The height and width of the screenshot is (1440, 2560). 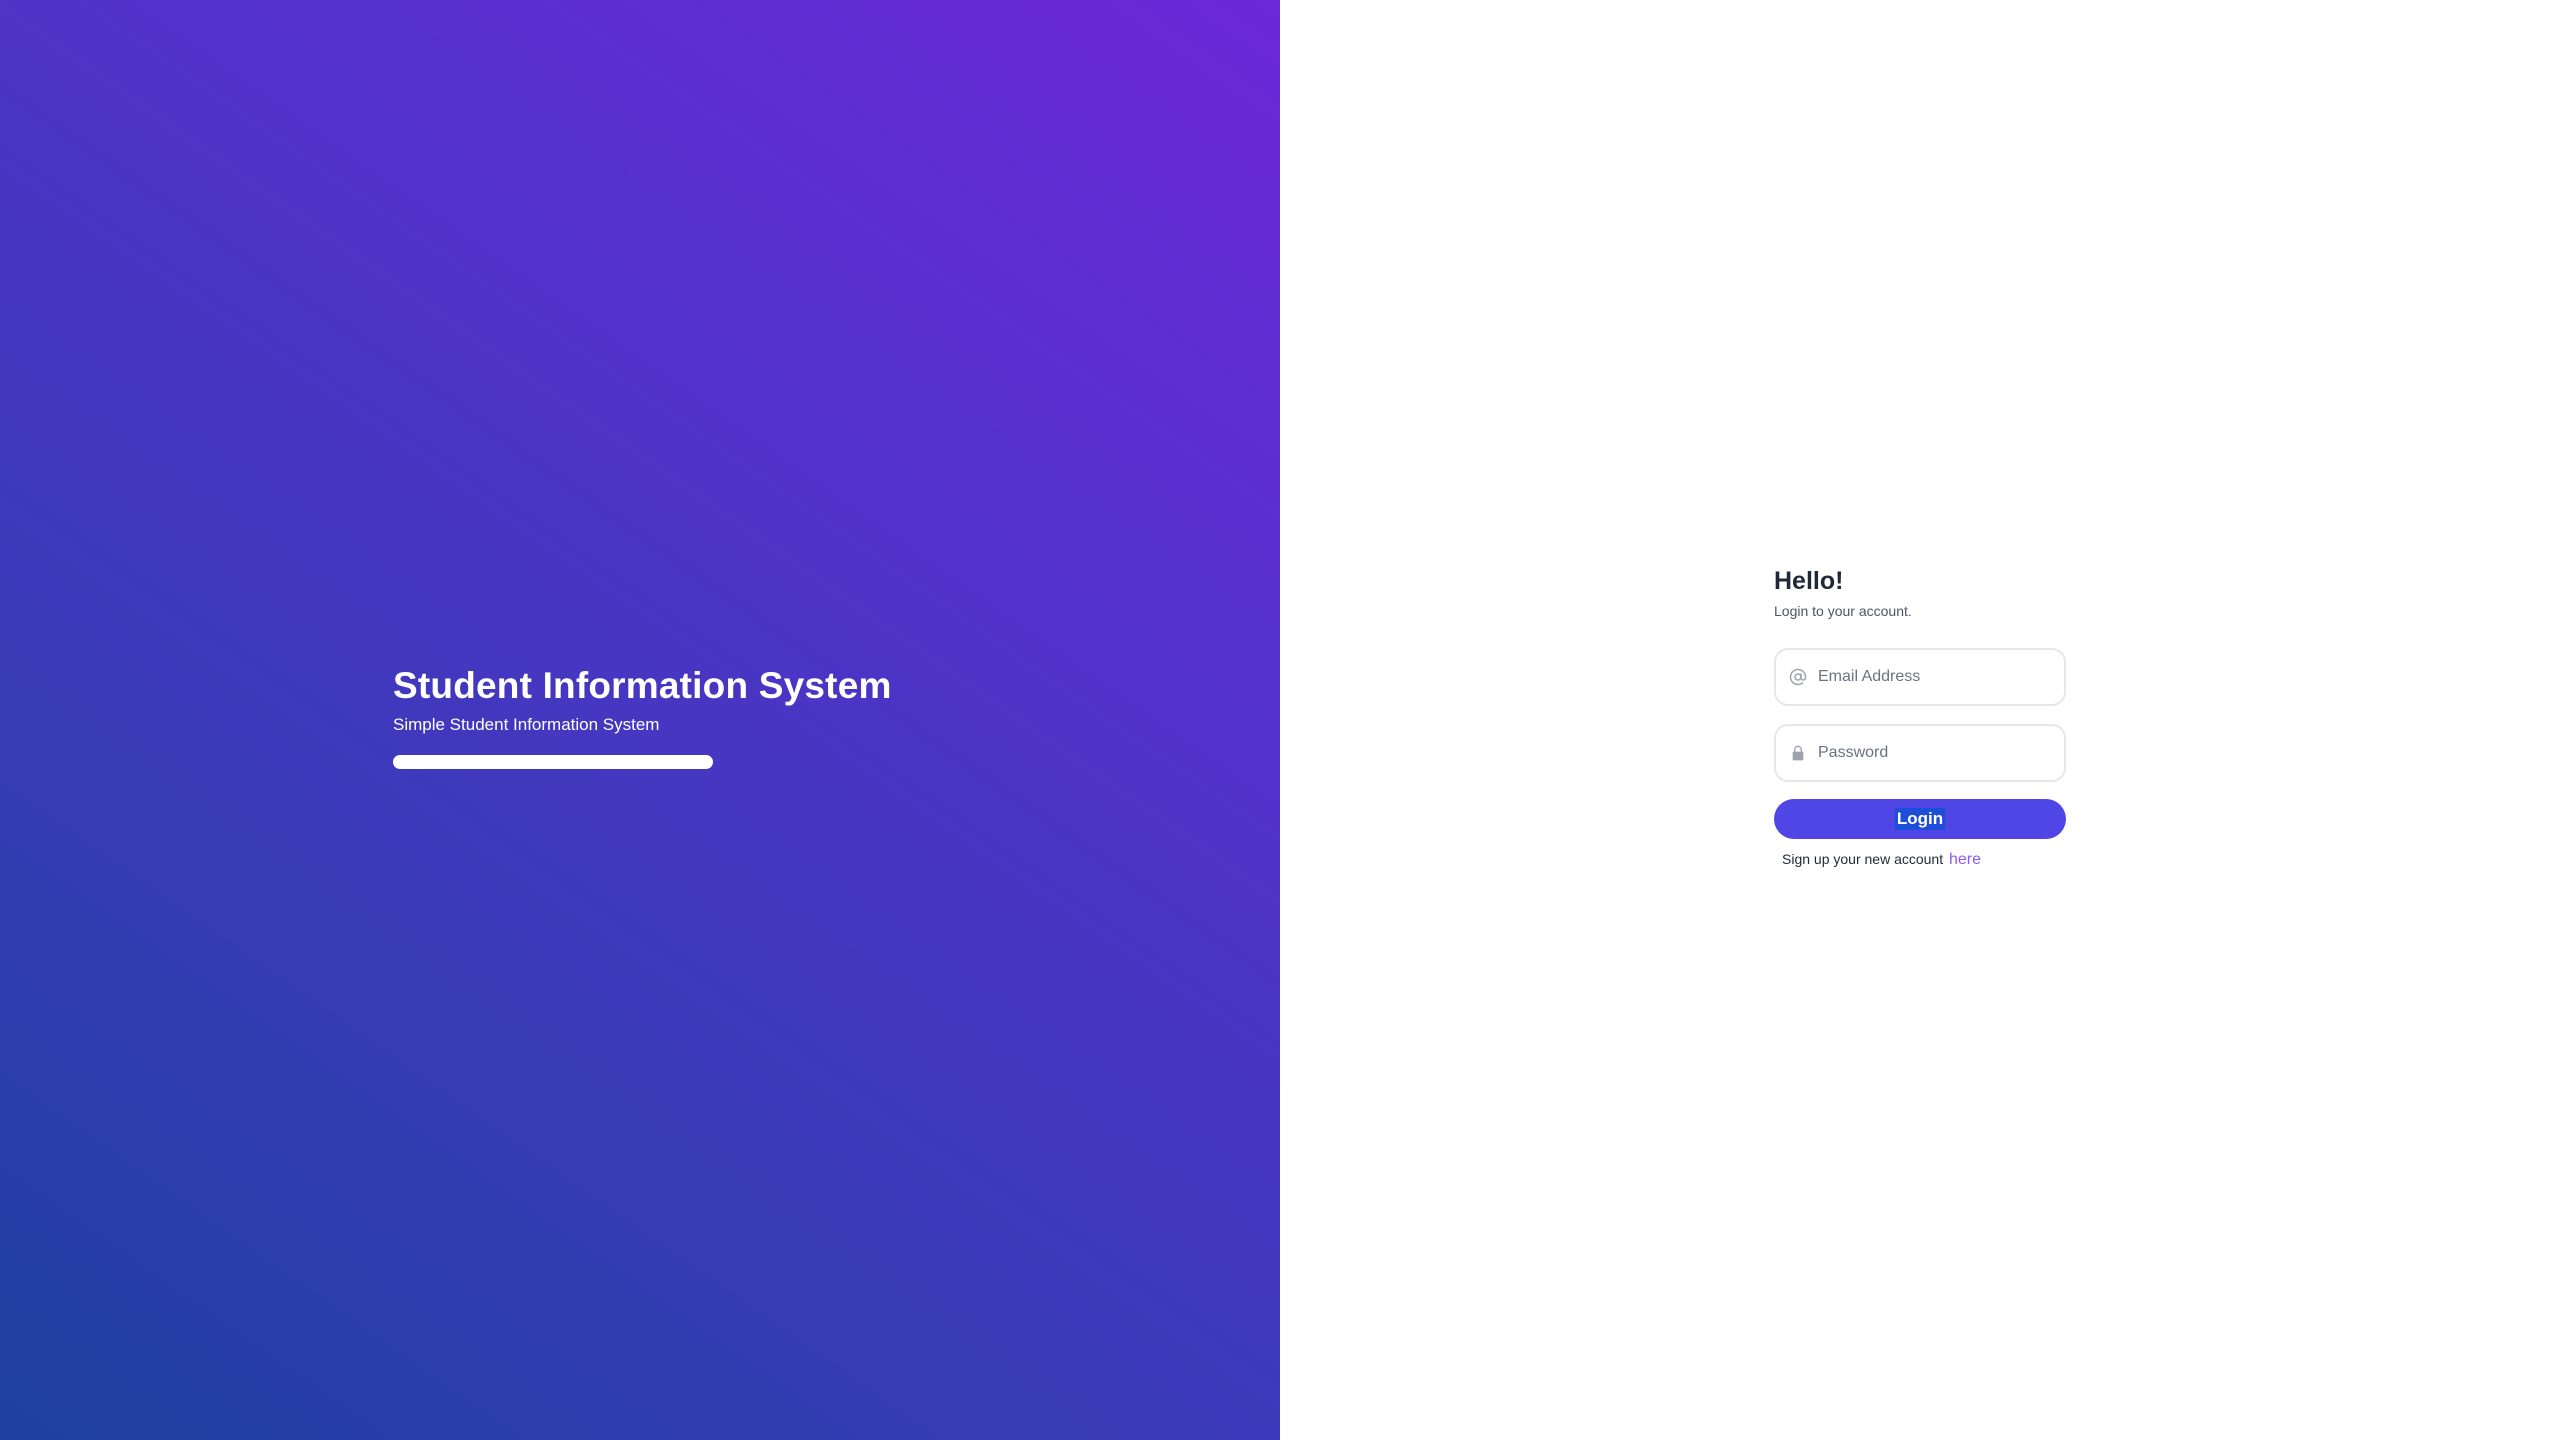 I want to click on app-title: Student Information System, so click(x=642, y=685).